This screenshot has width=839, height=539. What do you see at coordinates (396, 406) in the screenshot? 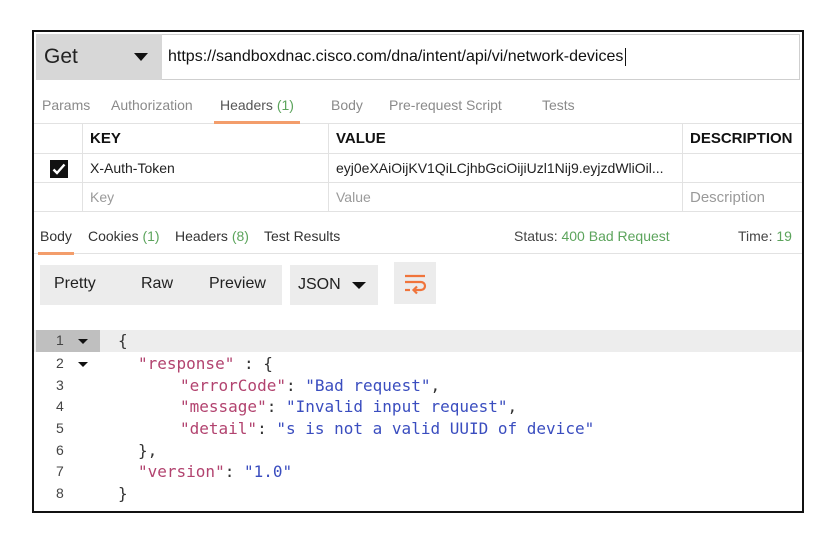
I see `json-string: "Invalid input request"` at bounding box center [396, 406].